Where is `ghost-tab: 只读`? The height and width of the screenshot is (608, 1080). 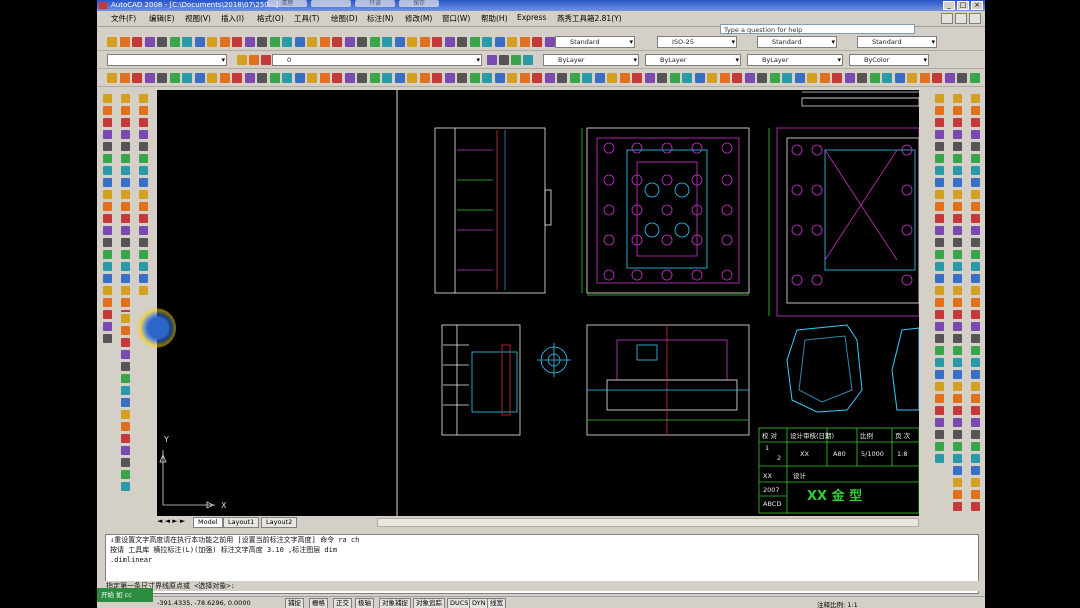 ghost-tab: 只读 is located at coordinates (375, 3).